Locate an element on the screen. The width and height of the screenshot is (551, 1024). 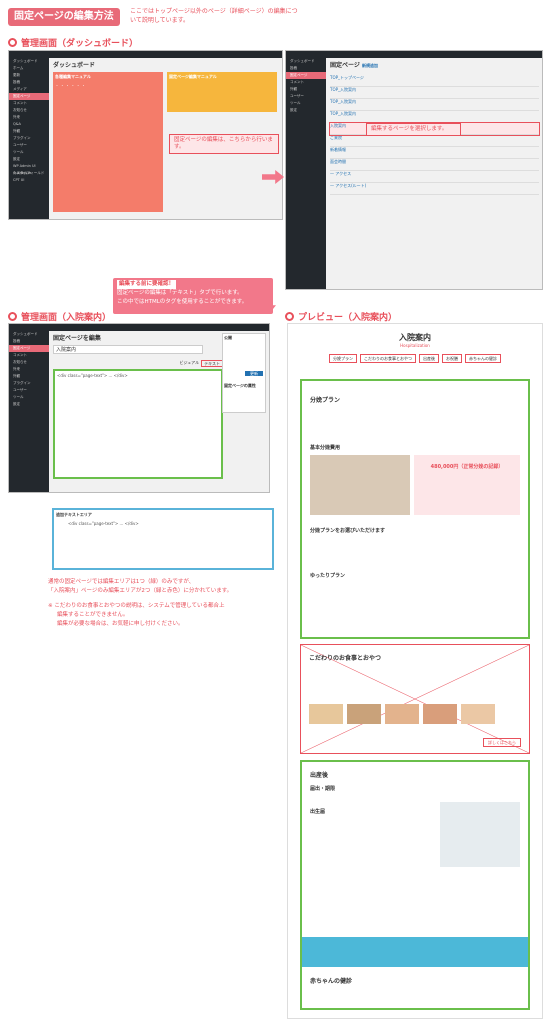
wave-band is located at coordinates (415, 952).